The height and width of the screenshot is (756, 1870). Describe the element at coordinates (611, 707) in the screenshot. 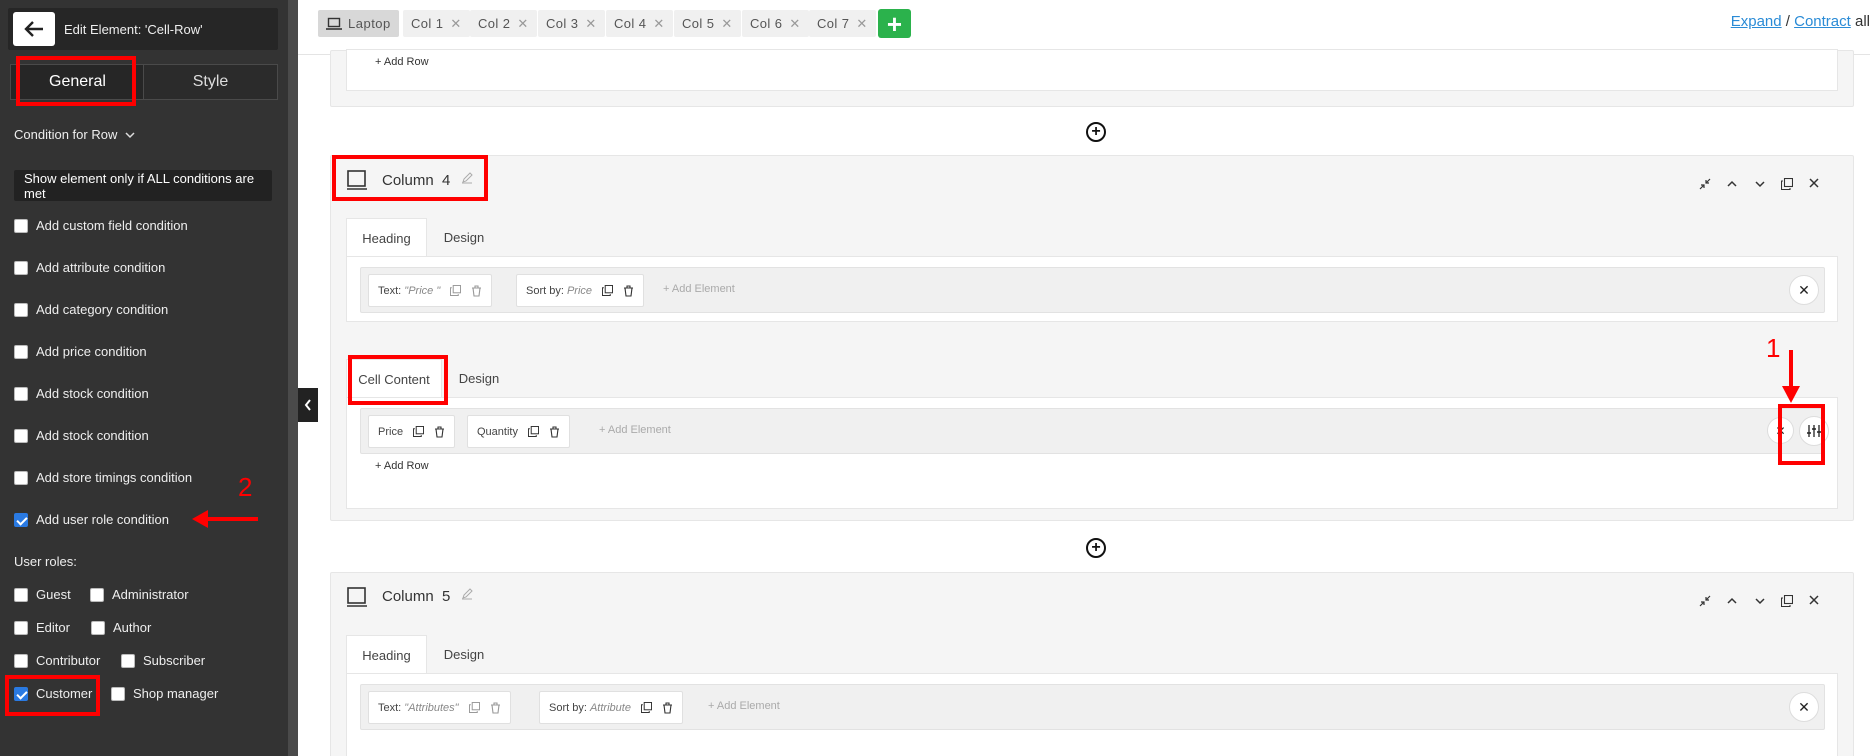

I see `heading-sort-element: Sort by: Attribute` at that location.